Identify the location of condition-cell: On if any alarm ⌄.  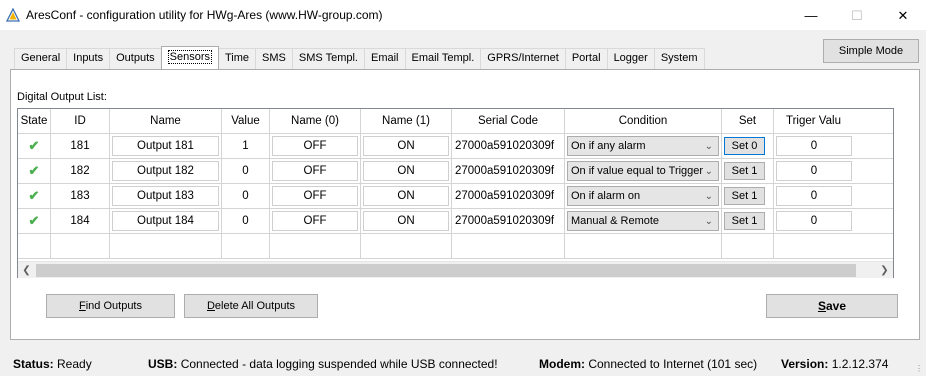
(643, 146).